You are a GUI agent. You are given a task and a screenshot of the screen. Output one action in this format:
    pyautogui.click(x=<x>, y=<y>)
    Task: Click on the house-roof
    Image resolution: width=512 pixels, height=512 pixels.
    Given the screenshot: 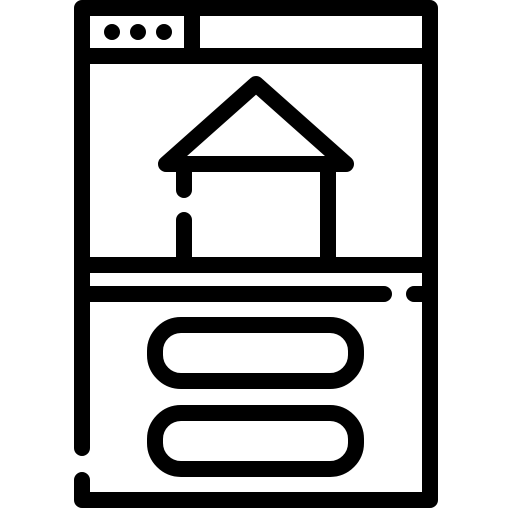 What is the action you would take?
    pyautogui.click(x=256, y=124)
    